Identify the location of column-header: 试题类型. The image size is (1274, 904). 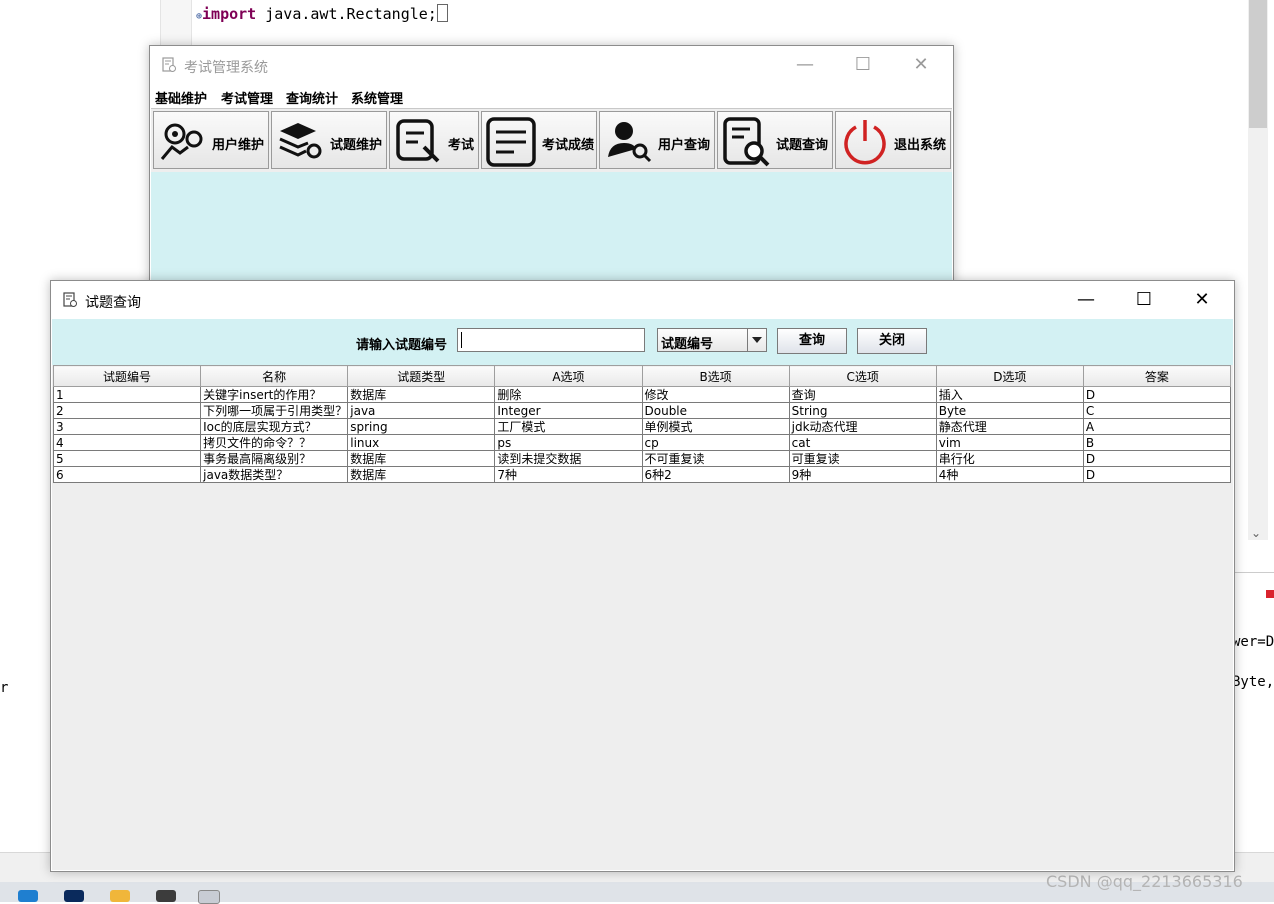
(421, 376).